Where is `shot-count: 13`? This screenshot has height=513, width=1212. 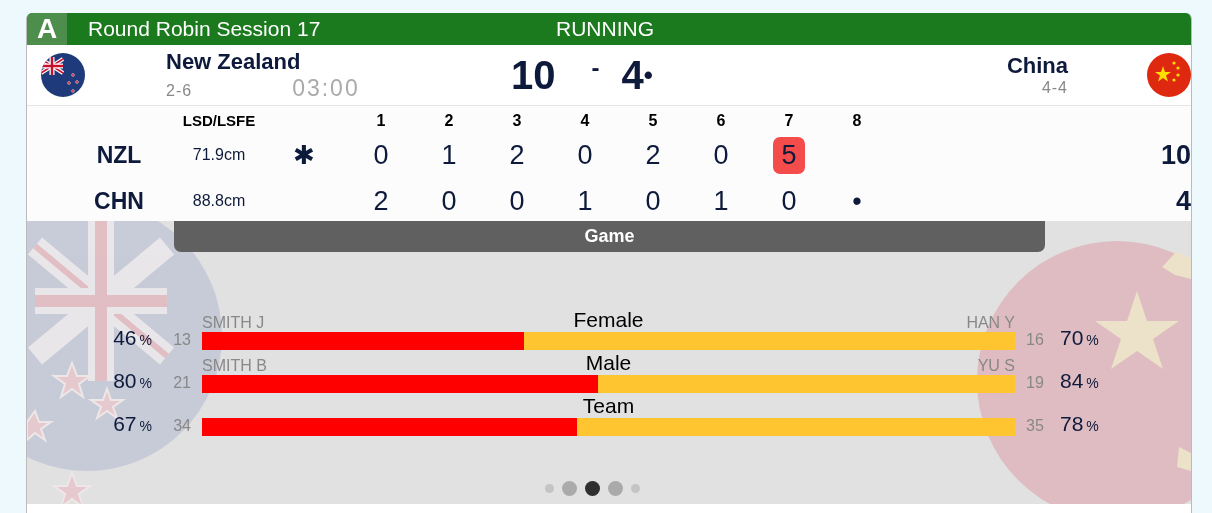
shot-count: 13 is located at coordinates (182, 340).